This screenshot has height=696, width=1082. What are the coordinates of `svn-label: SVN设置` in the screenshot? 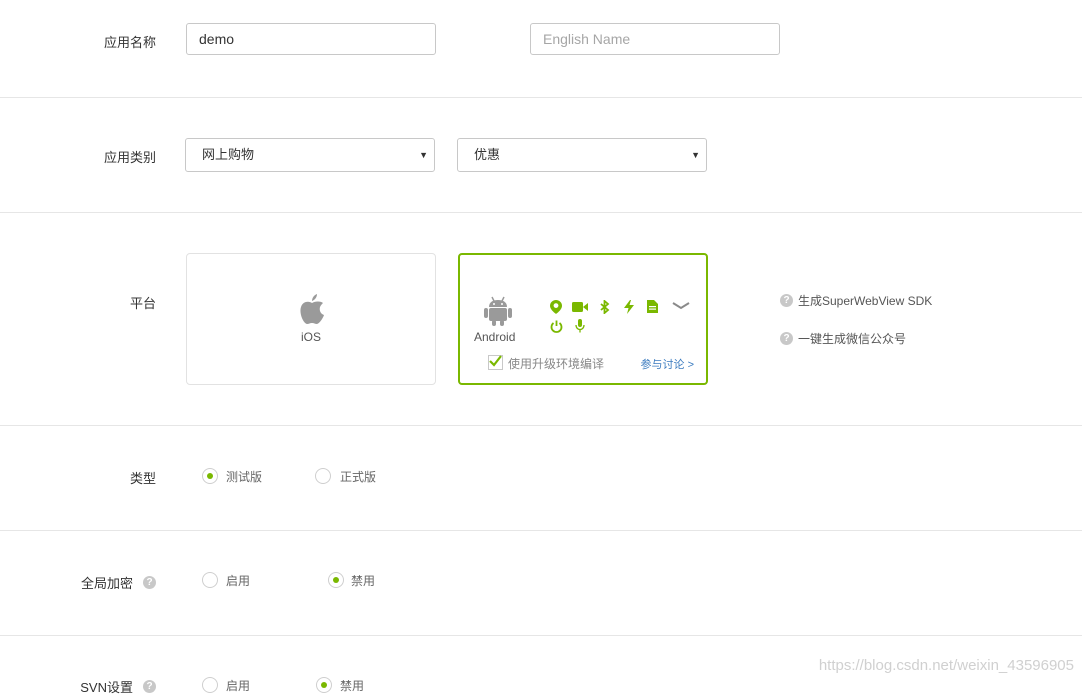 It's located at (106, 687).